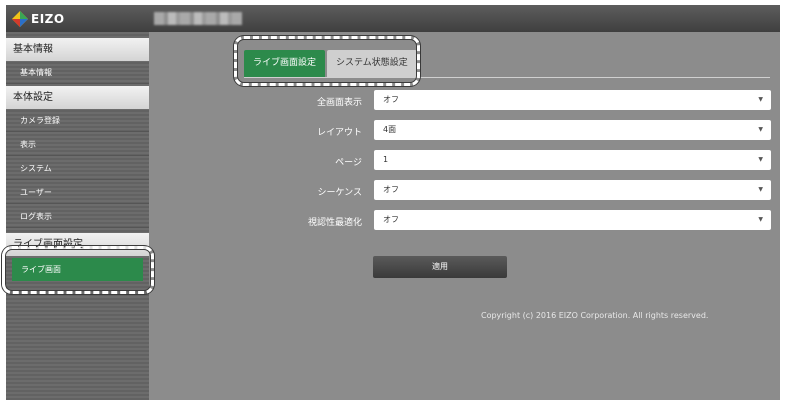 The width and height of the screenshot is (785, 403). What do you see at coordinates (339, 103) in the screenshot?
I see `fullscreen-label: 全画面表示` at bounding box center [339, 103].